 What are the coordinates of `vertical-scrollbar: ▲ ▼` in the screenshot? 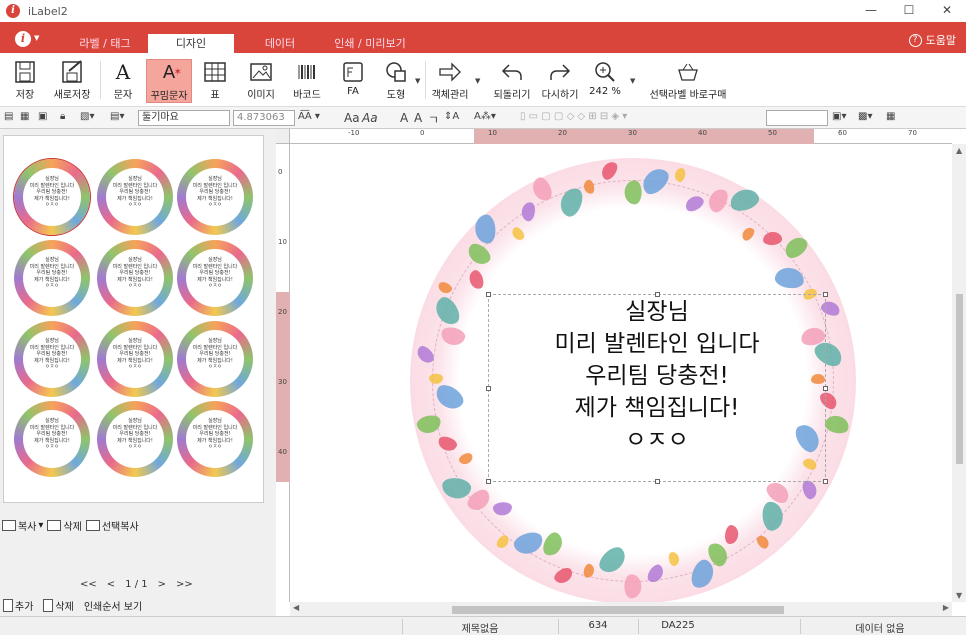 It's located at (959, 373).